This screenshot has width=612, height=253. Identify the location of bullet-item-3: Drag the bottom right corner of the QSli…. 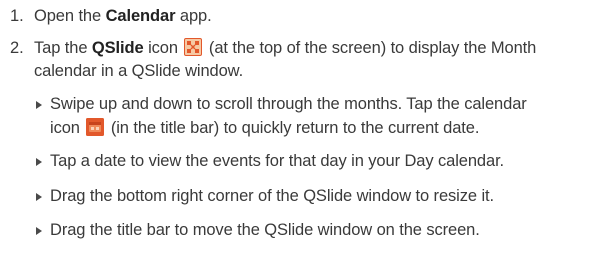
(272, 196).